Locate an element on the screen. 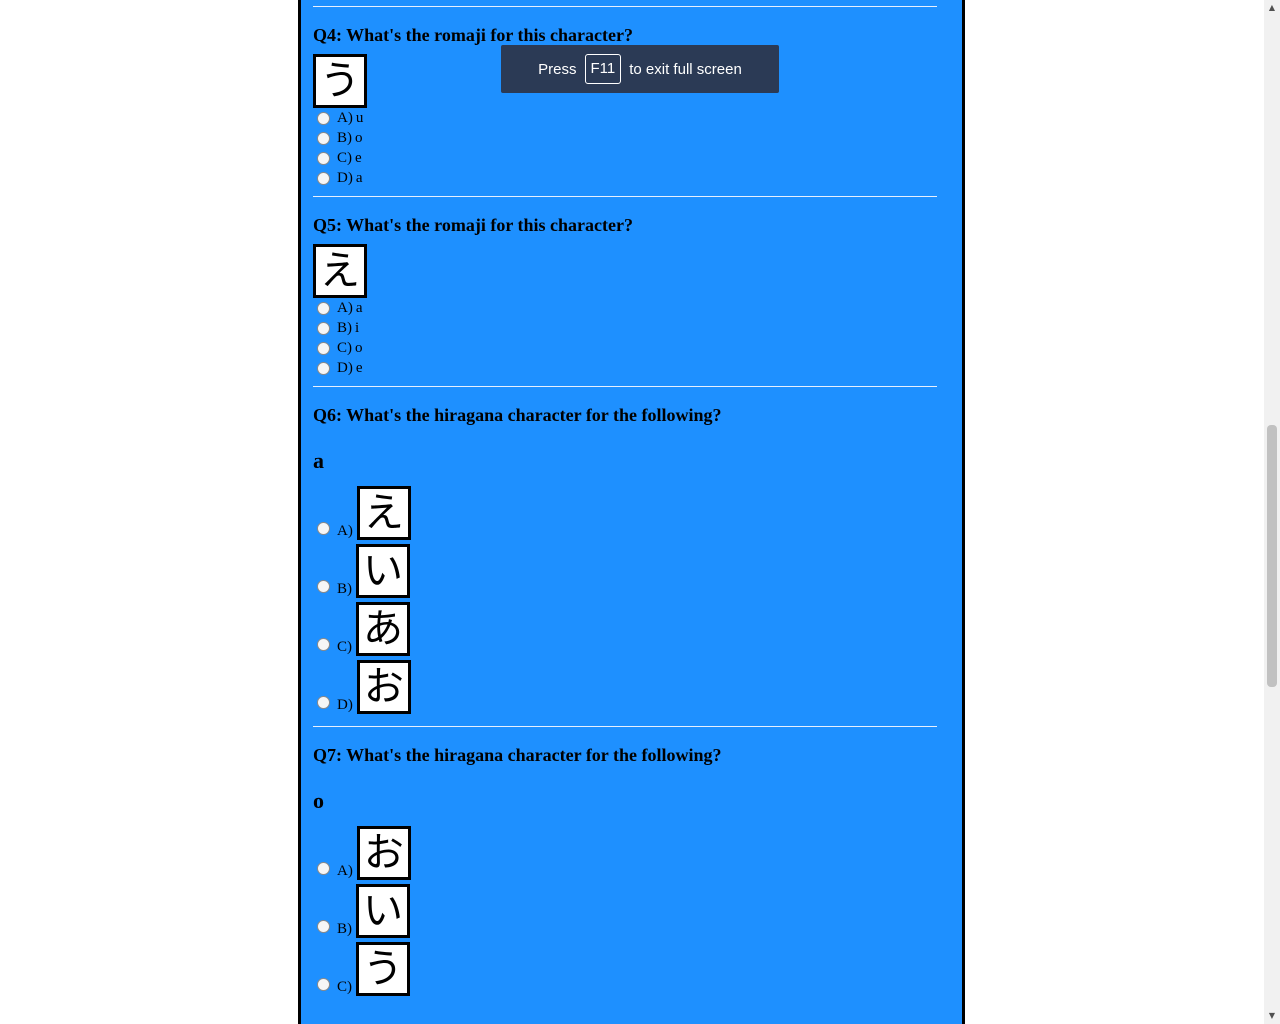 The width and height of the screenshot is (1280, 1024). answer-option: A) u is located at coordinates (625, 118).